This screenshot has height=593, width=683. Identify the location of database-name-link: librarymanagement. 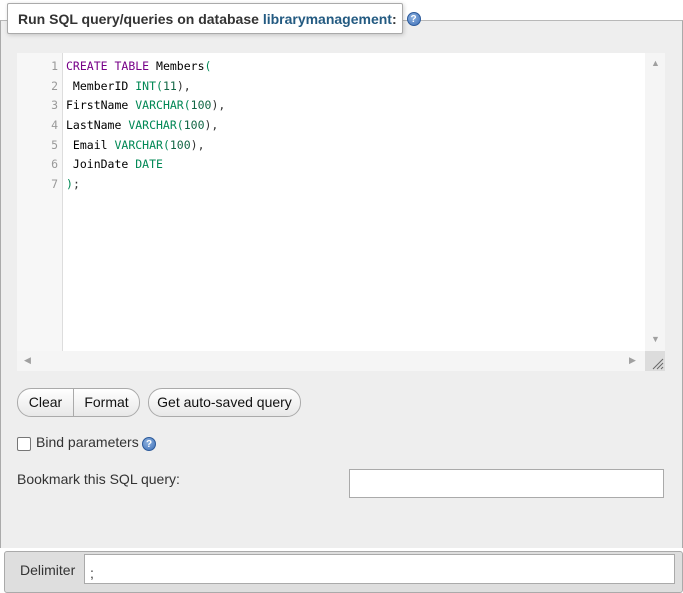
(327, 19).